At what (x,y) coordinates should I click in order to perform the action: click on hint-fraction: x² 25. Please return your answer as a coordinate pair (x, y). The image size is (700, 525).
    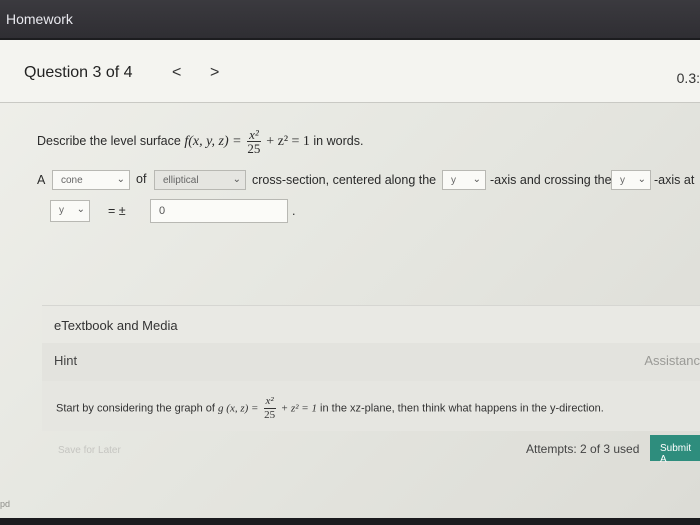
    Looking at the image, I should click on (269, 408).